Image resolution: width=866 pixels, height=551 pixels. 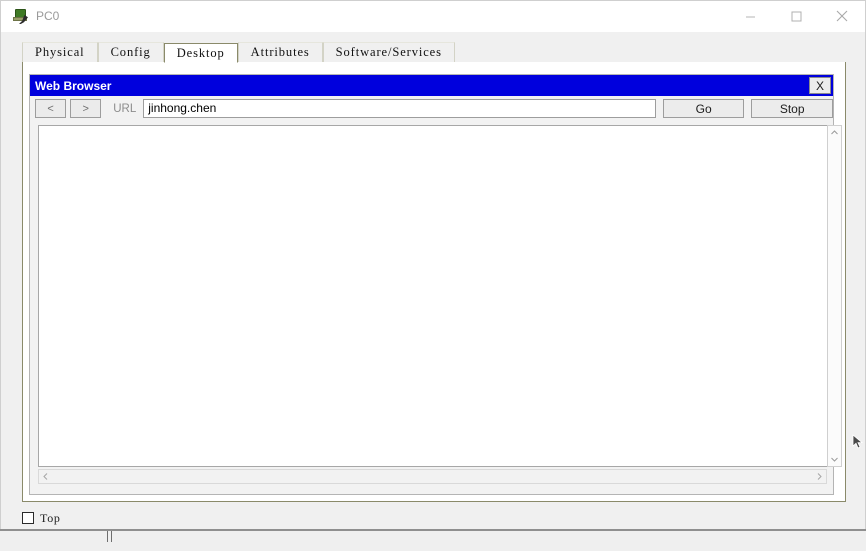 I want to click on scroll-down-icon, so click(x=834, y=459).